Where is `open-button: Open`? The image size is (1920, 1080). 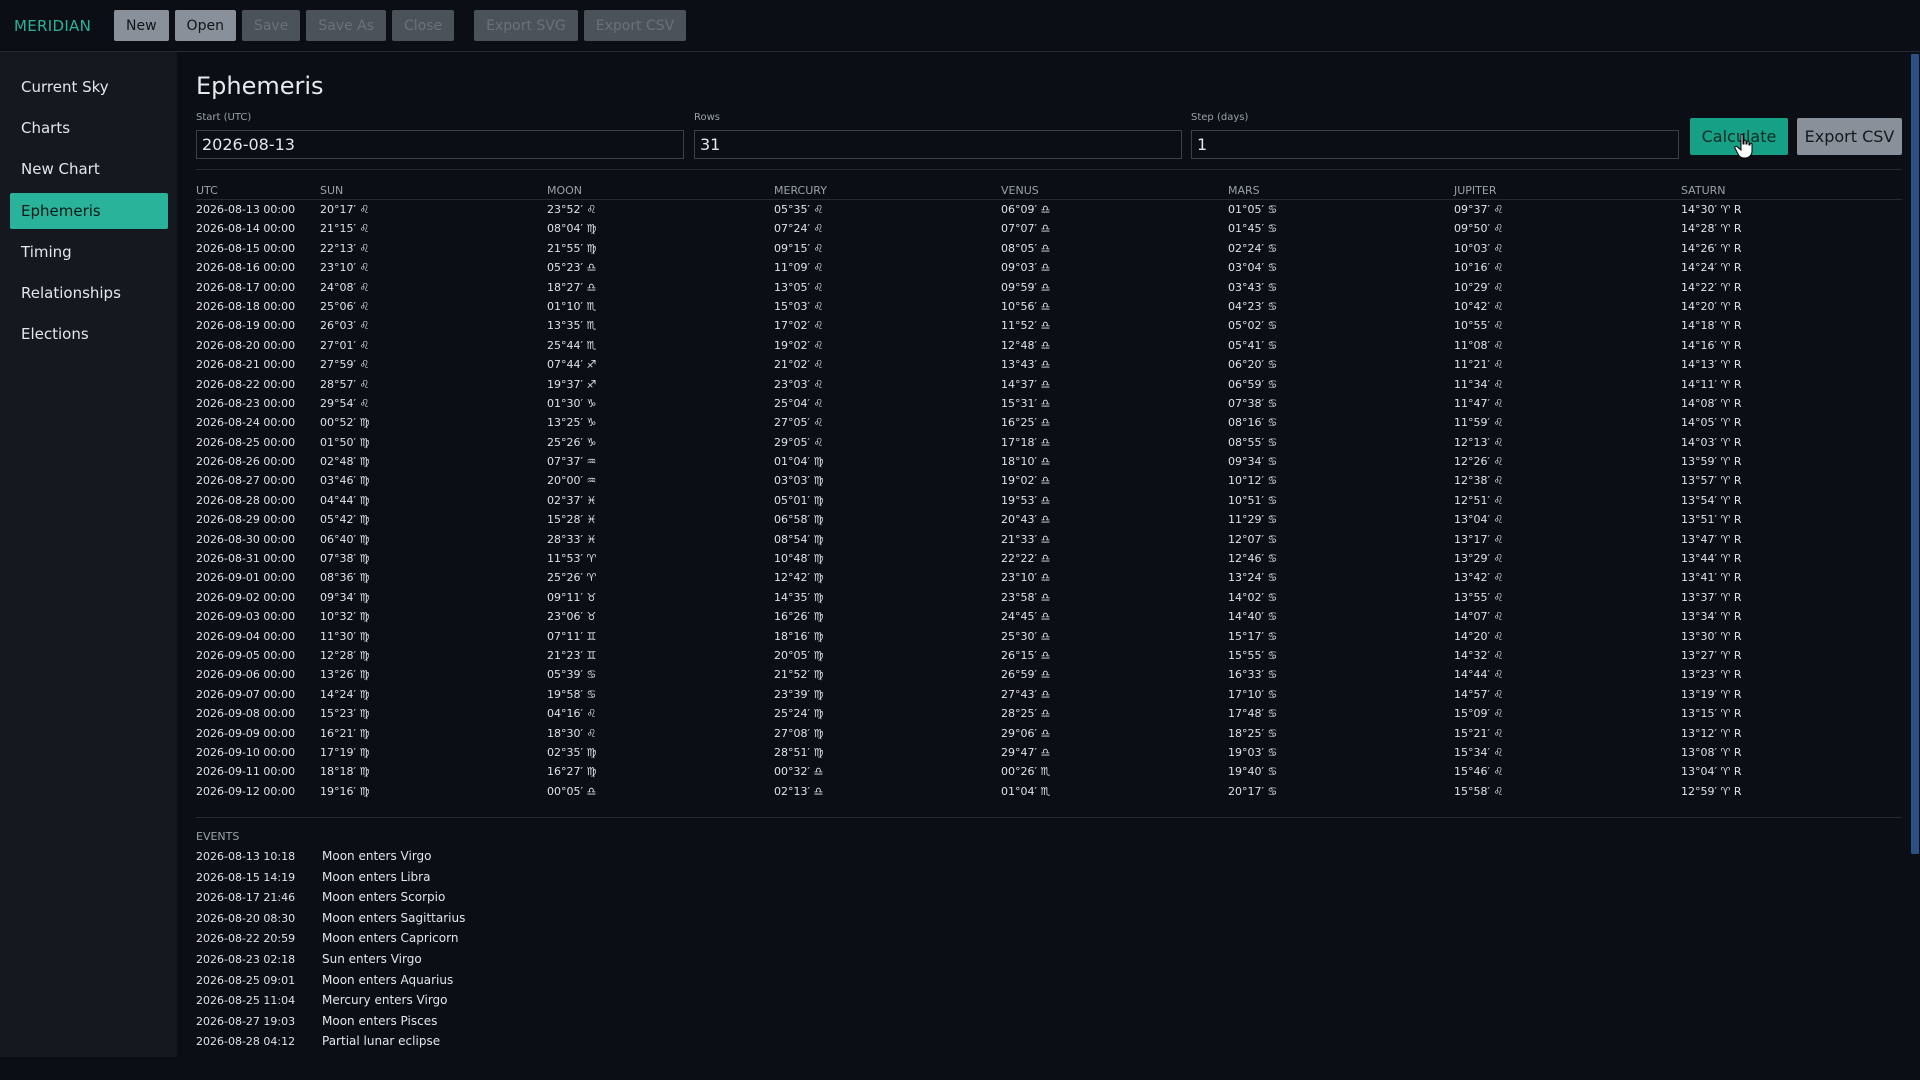
open-button: Open is located at coordinates (205, 25).